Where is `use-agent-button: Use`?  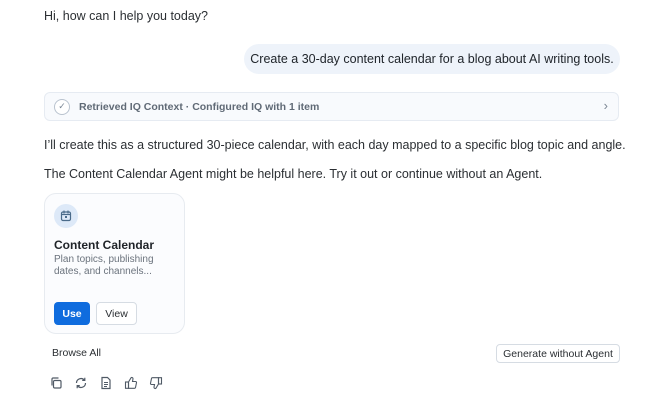
use-agent-button: Use is located at coordinates (72, 313).